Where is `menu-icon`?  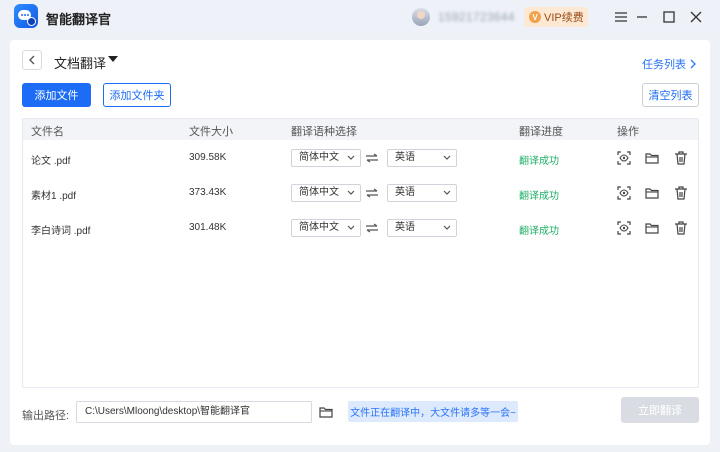
menu-icon is located at coordinates (621, 17).